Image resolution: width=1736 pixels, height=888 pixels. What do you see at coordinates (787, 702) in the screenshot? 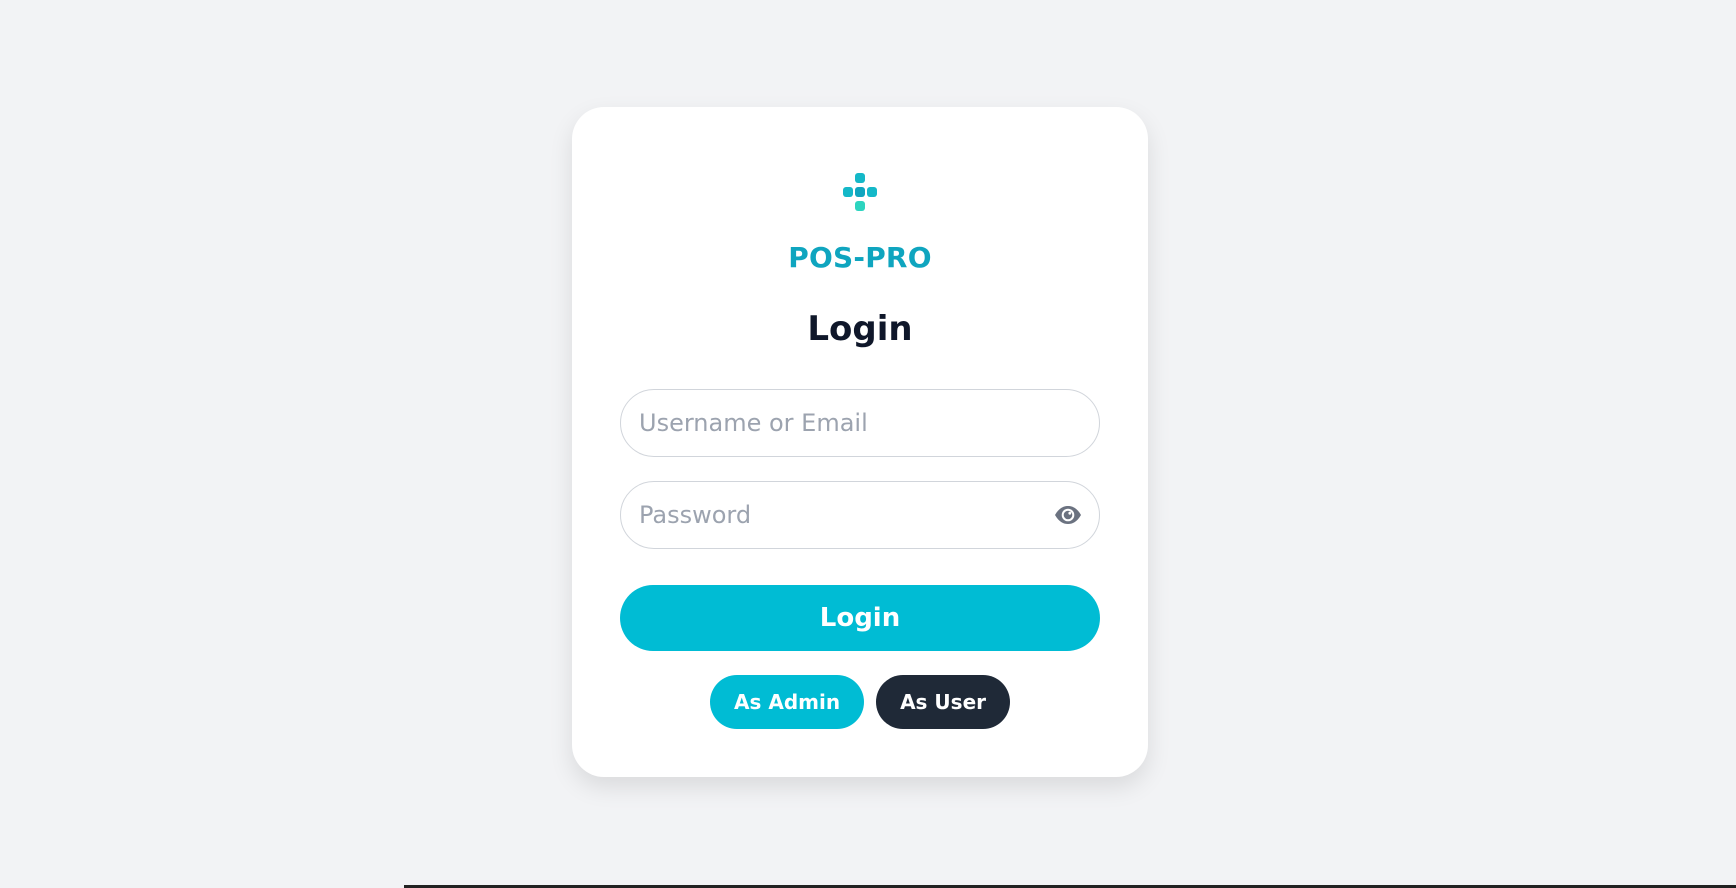
I see `as-admin-button: As Admin` at bounding box center [787, 702].